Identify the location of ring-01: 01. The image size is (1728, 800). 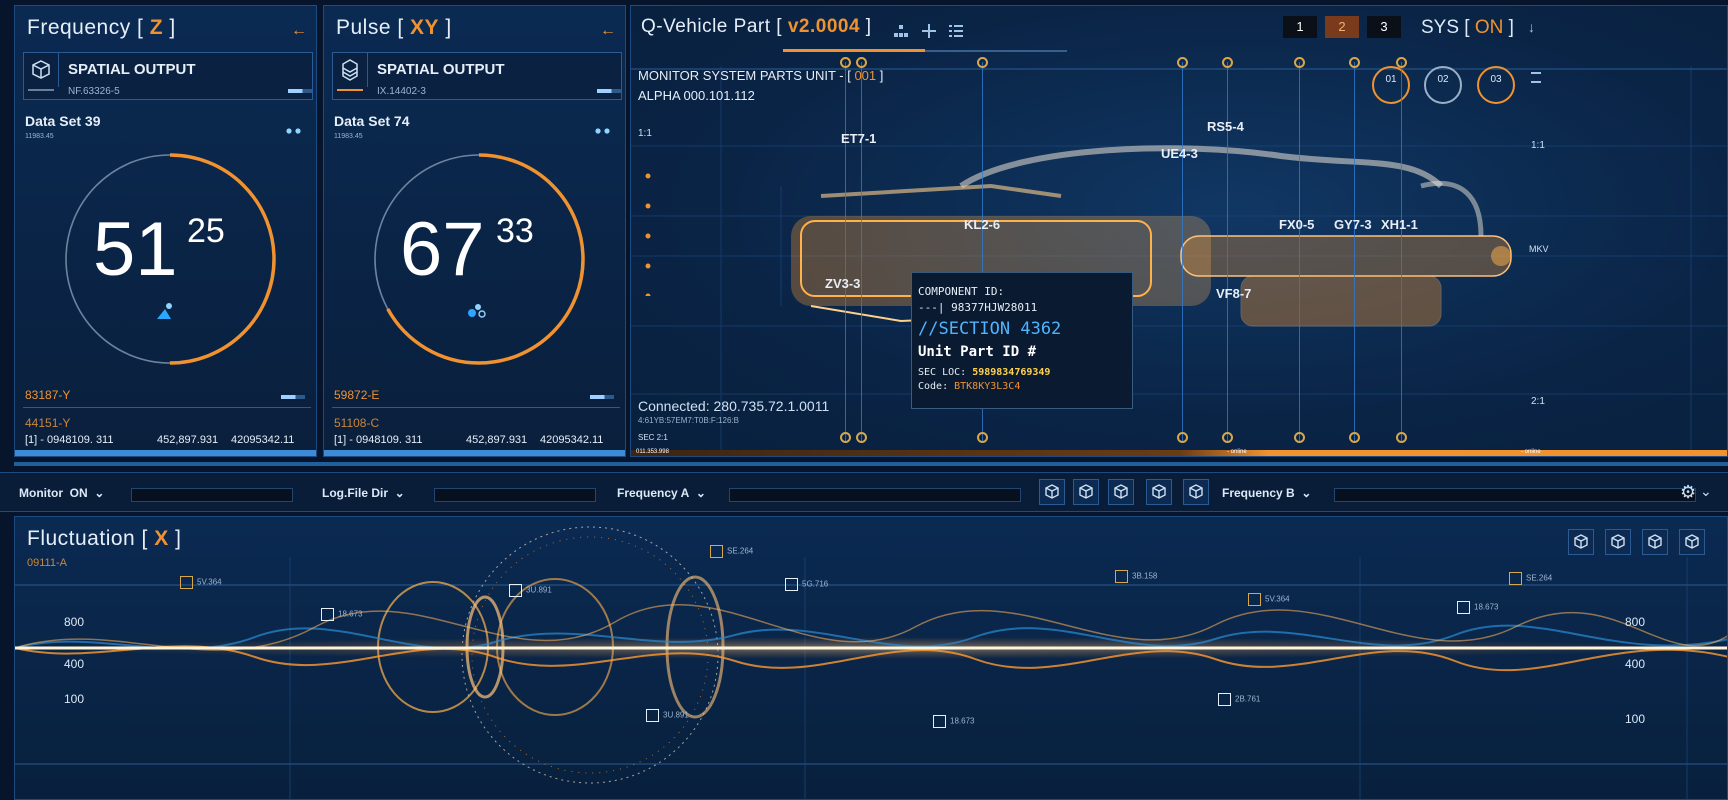
(1391, 85).